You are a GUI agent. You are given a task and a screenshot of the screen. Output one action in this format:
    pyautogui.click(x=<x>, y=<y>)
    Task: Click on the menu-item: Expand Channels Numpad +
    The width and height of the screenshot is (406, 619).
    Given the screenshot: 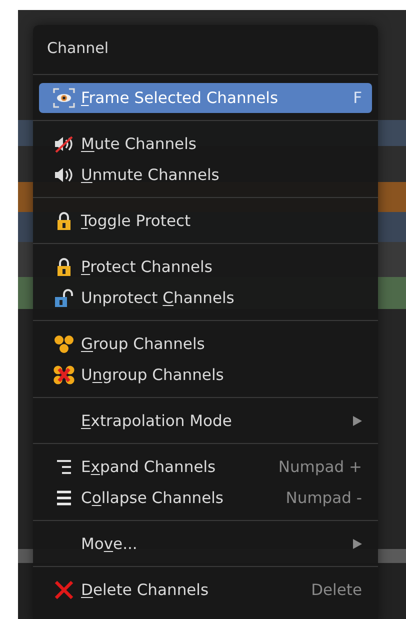 What is the action you would take?
    pyautogui.click(x=205, y=467)
    